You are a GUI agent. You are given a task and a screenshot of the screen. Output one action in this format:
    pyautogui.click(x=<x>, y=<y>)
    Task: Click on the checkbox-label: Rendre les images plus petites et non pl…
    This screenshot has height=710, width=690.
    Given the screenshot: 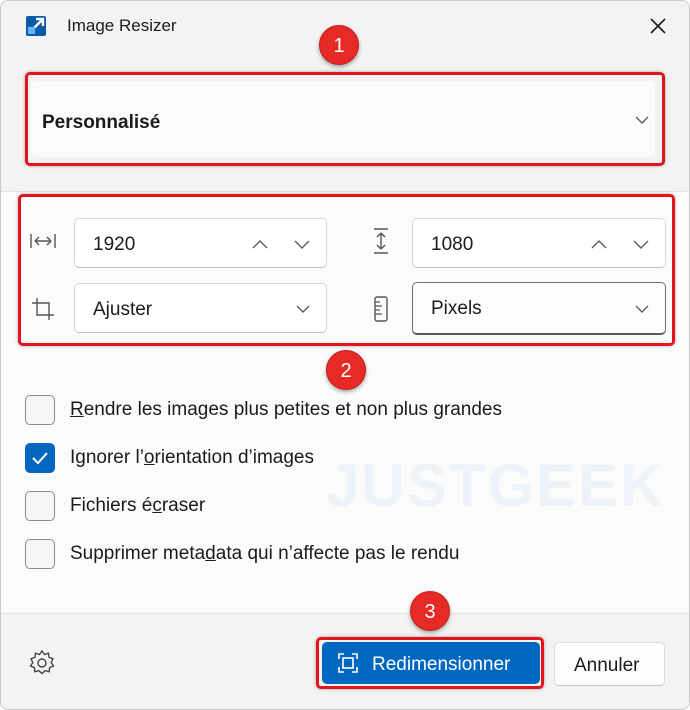 What is the action you would take?
    pyautogui.click(x=286, y=409)
    